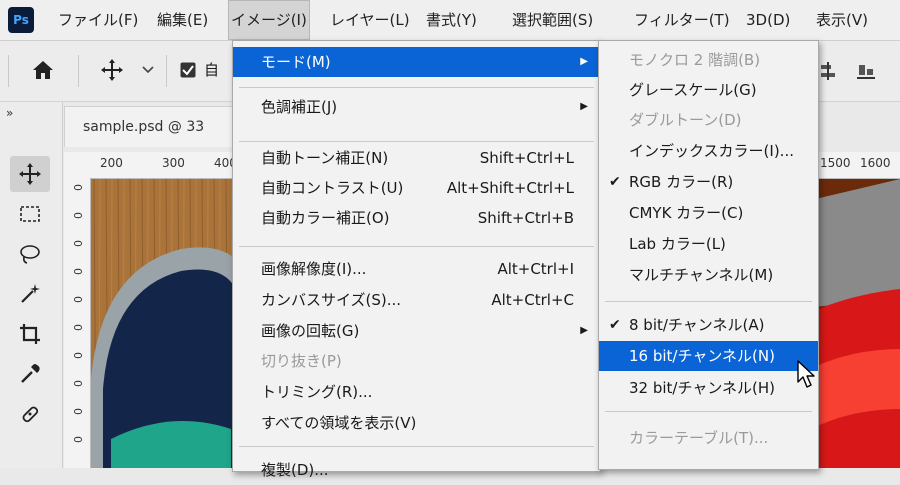  I want to click on crop-icon, so click(30, 334).